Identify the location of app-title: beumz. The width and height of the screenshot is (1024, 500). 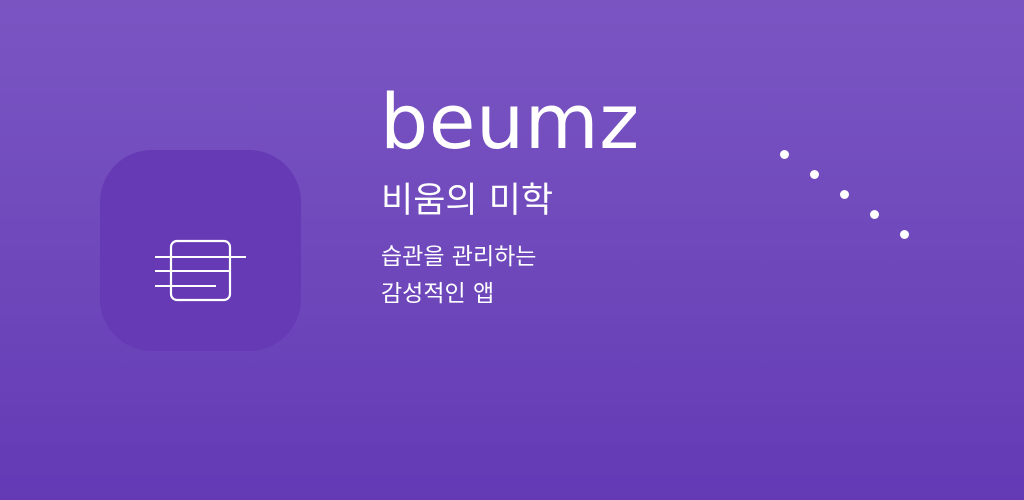
(510, 121).